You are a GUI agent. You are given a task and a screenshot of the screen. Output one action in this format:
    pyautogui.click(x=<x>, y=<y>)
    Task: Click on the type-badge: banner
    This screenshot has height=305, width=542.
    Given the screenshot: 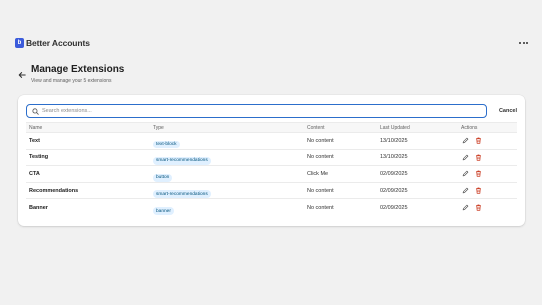 What is the action you would take?
    pyautogui.click(x=163, y=211)
    